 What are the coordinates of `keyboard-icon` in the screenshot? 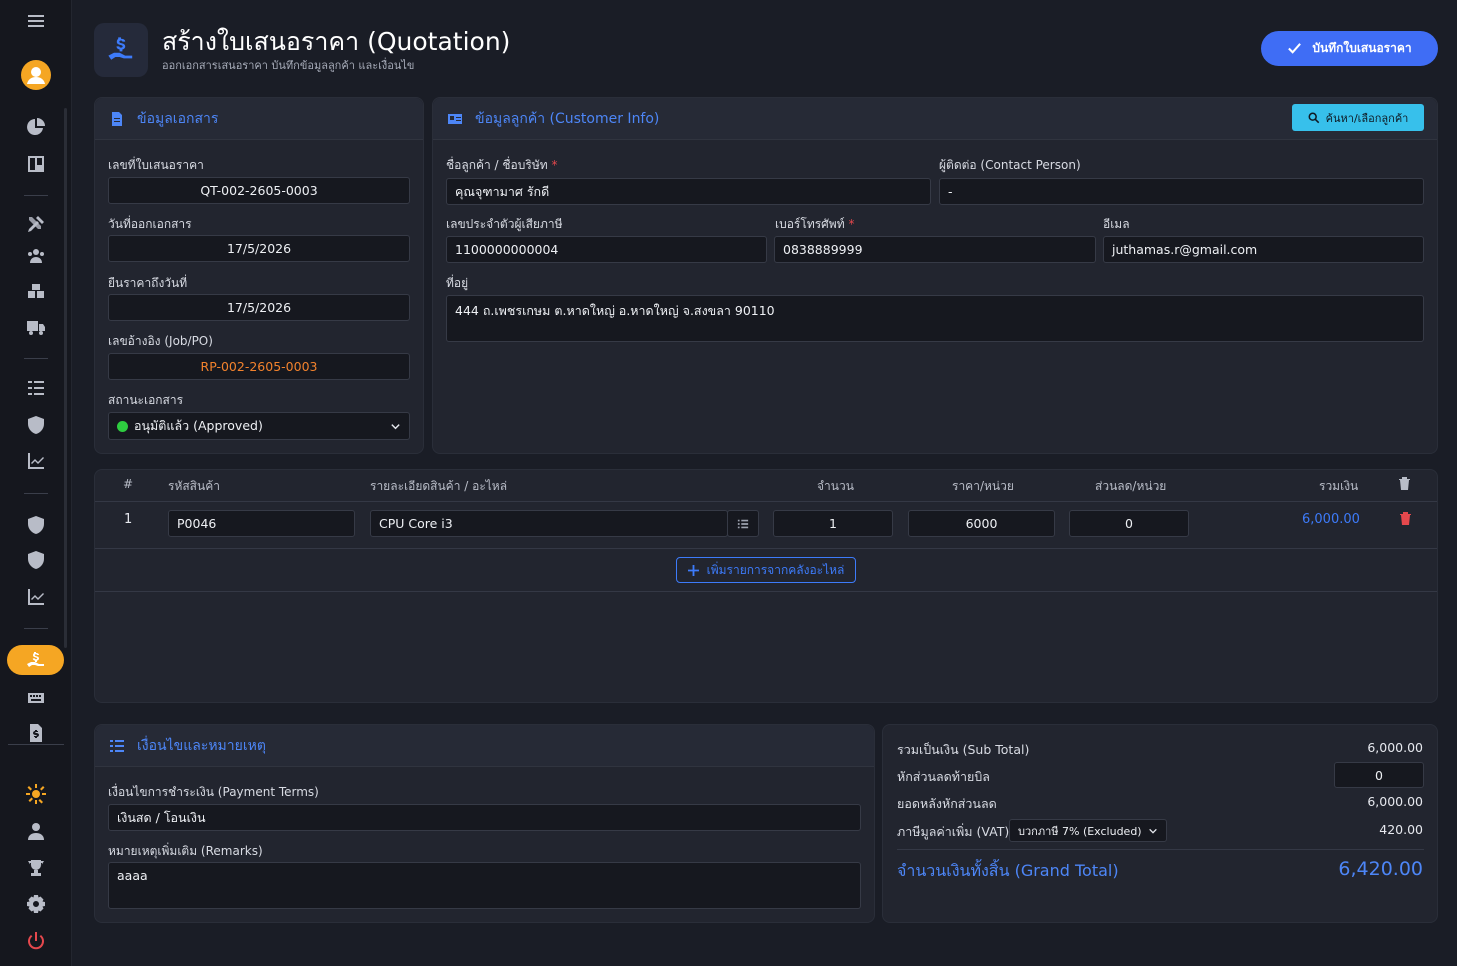 It's located at (36, 697).